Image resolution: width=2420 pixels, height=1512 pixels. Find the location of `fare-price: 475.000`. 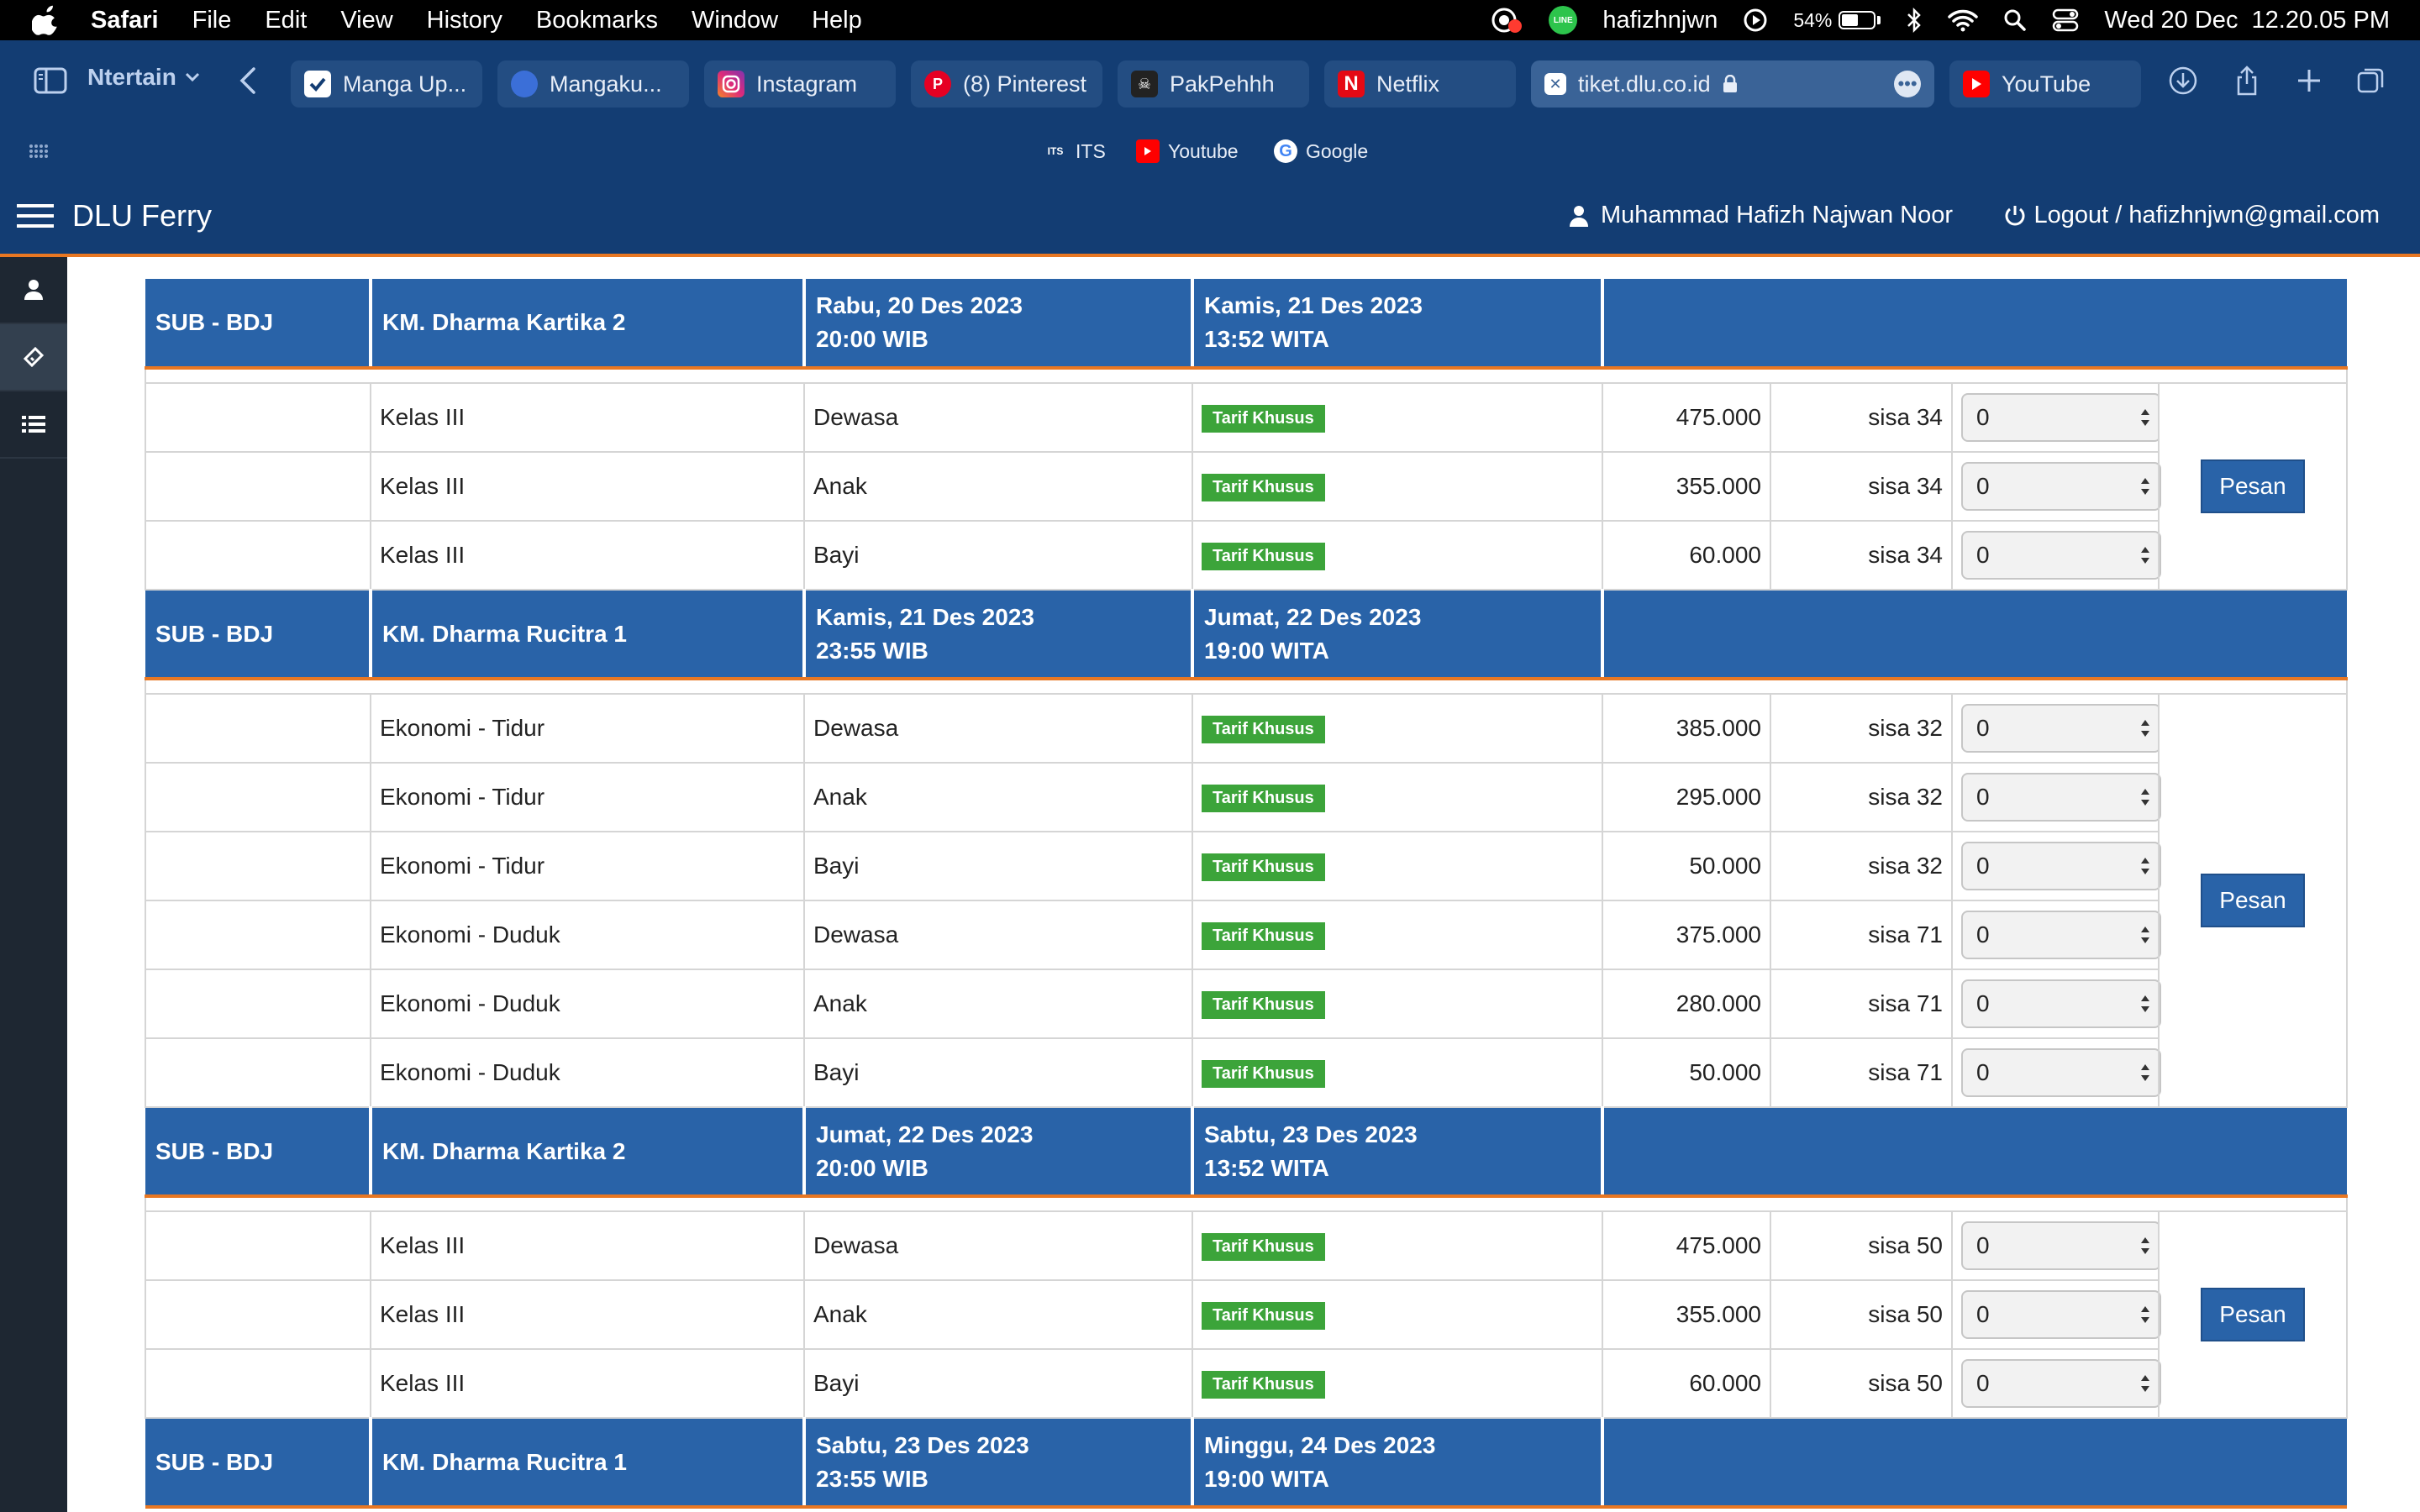

fare-price: 475.000 is located at coordinates (1686, 417).